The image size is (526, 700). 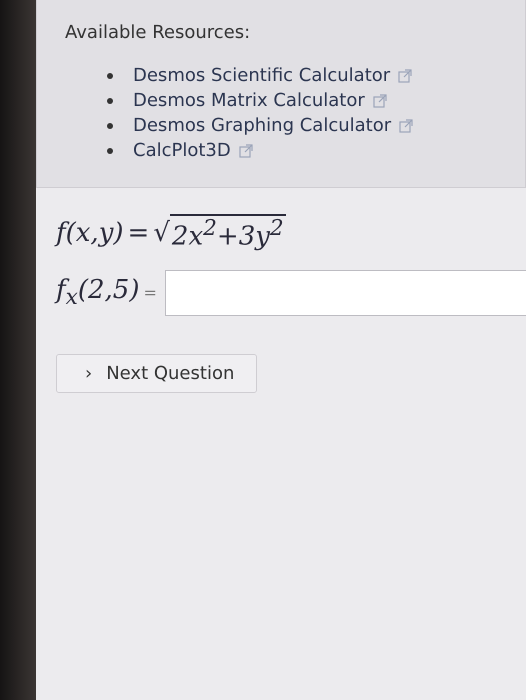 I want to click on resource-link: Desmos Scientific Calculator, so click(x=261, y=75).